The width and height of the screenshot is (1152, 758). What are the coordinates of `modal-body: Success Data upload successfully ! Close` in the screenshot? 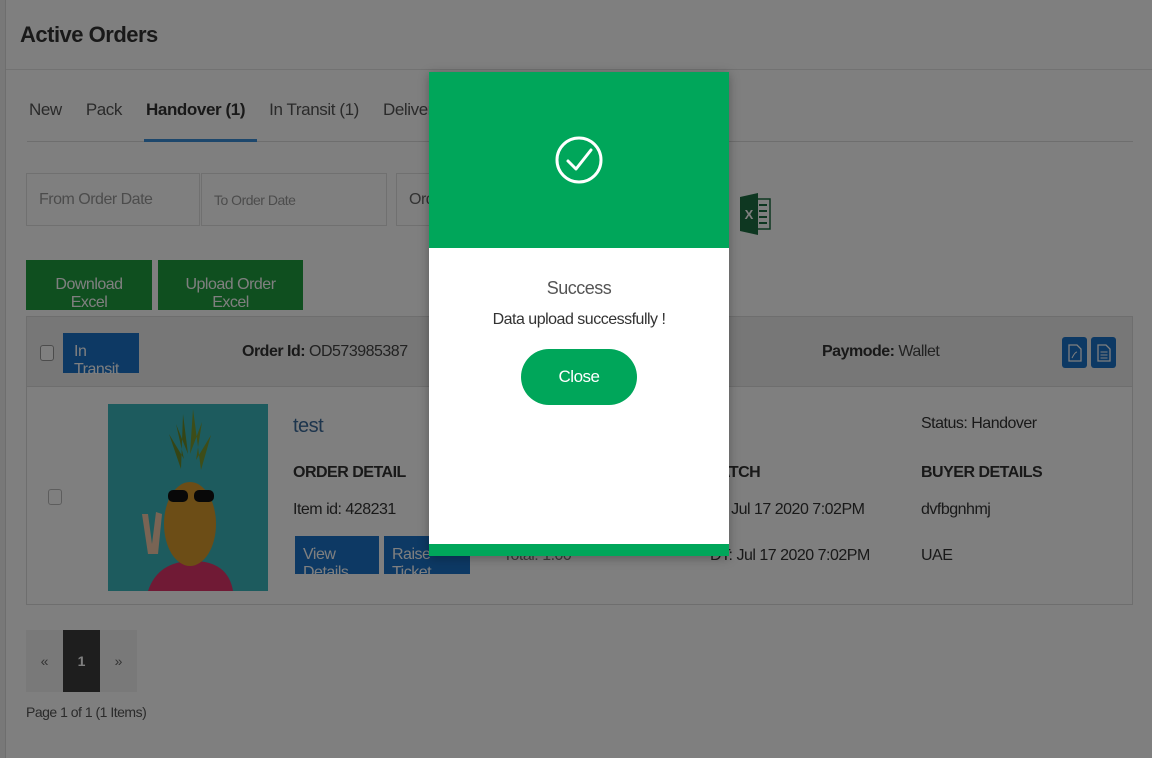 It's located at (579, 341).